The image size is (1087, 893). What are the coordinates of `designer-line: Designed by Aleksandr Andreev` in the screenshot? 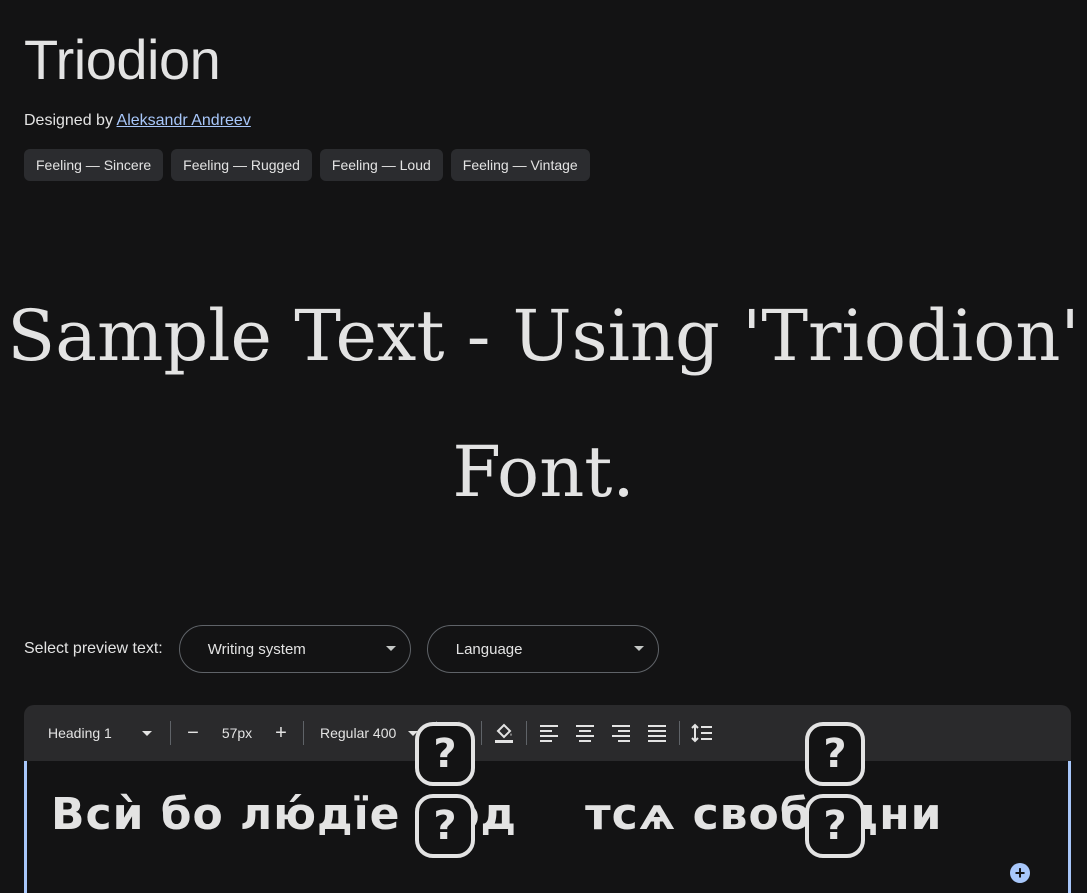 It's located at (137, 121).